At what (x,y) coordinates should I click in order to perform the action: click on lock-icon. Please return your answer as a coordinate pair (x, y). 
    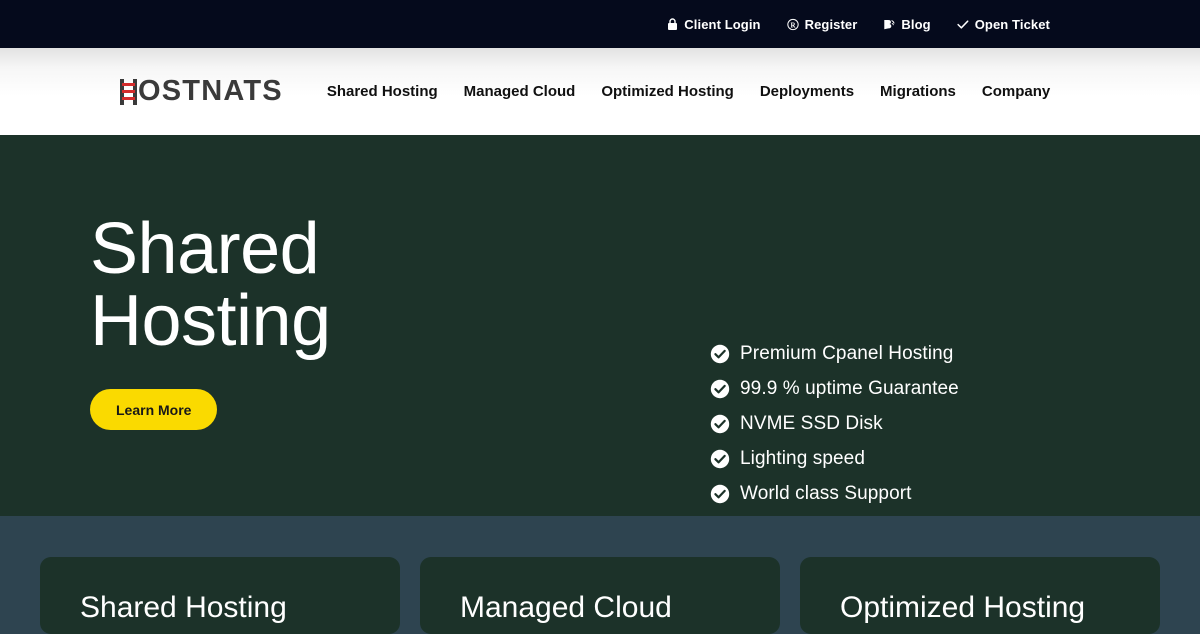
    Looking at the image, I should click on (672, 24).